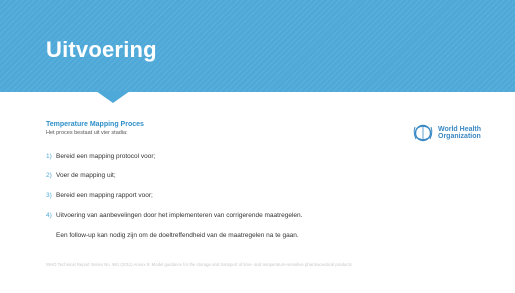 The height and width of the screenshot is (293, 515). Describe the element at coordinates (49, 175) in the screenshot. I see `list-item-number: 2)` at that location.